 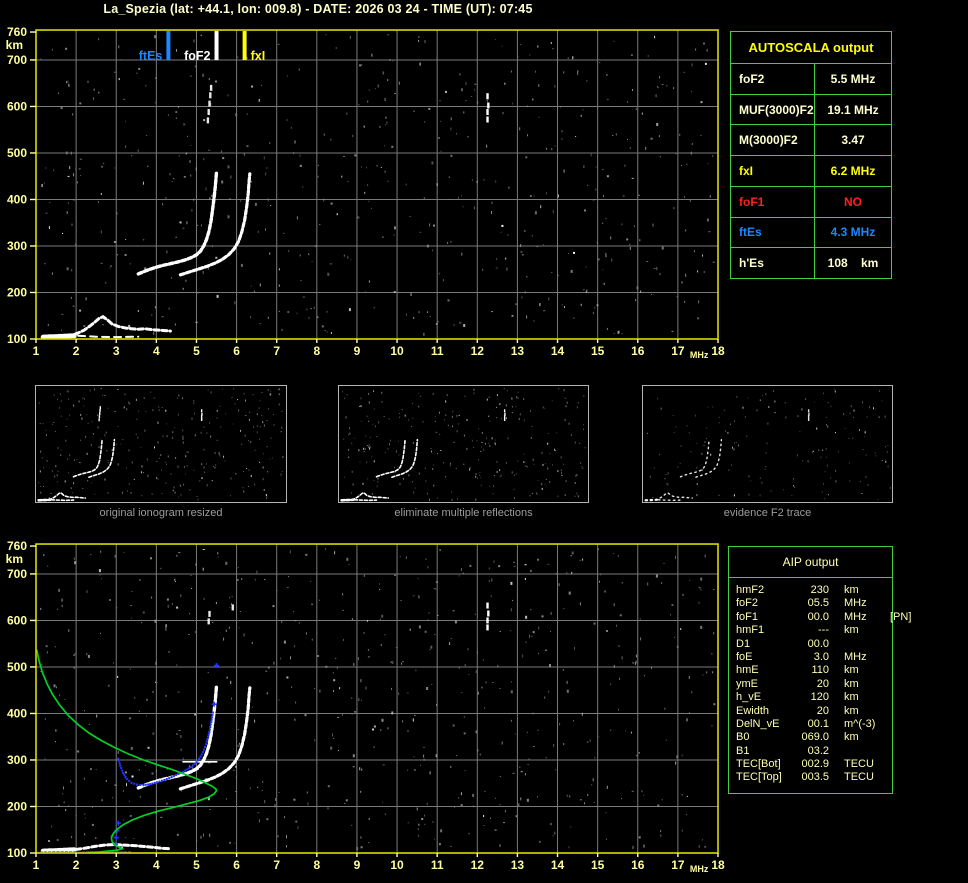 What do you see at coordinates (797, 683) in the screenshot?
I see `table-row: ymE 20 km` at bounding box center [797, 683].